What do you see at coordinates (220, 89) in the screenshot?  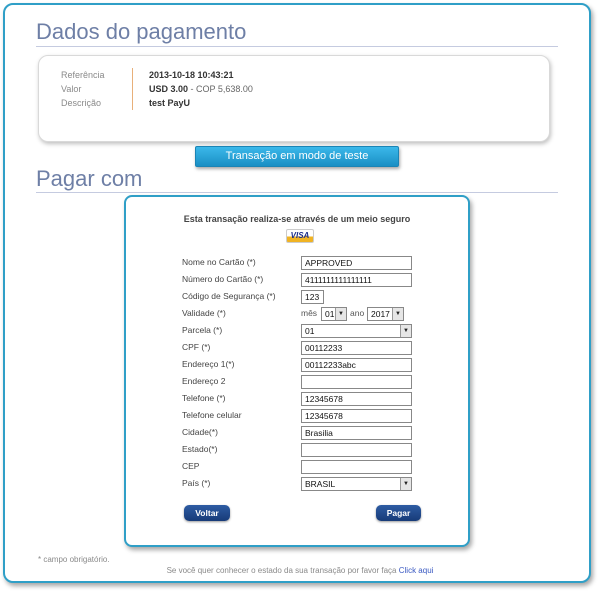 I see `amount-converted: - COP 5,638.00` at bounding box center [220, 89].